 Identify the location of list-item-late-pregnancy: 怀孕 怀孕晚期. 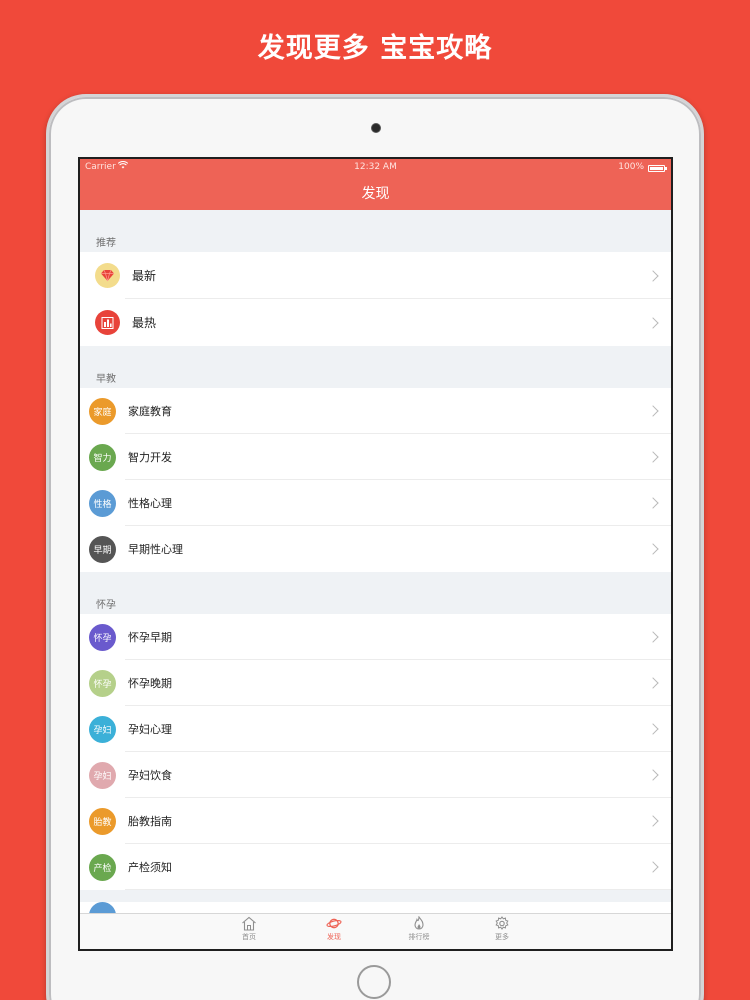
(375, 683).